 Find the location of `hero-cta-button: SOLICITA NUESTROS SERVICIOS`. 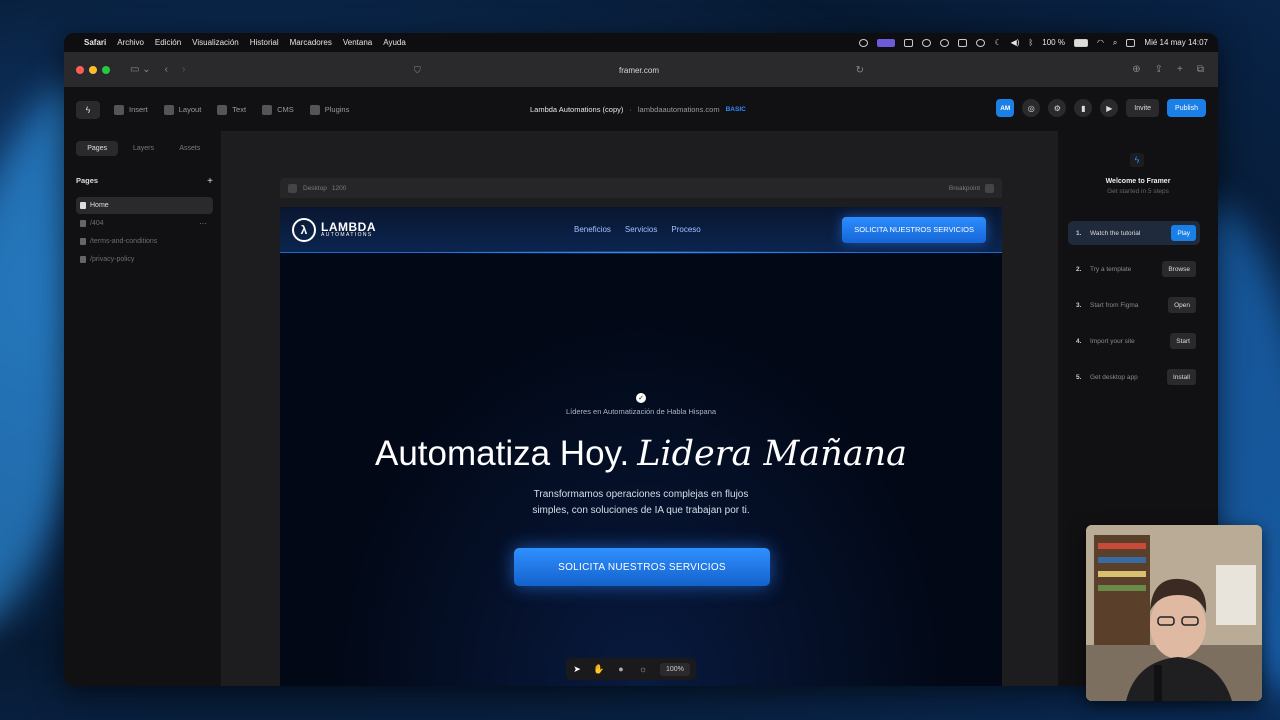

hero-cta-button: SOLICITA NUESTROS SERVICIOS is located at coordinates (642, 567).